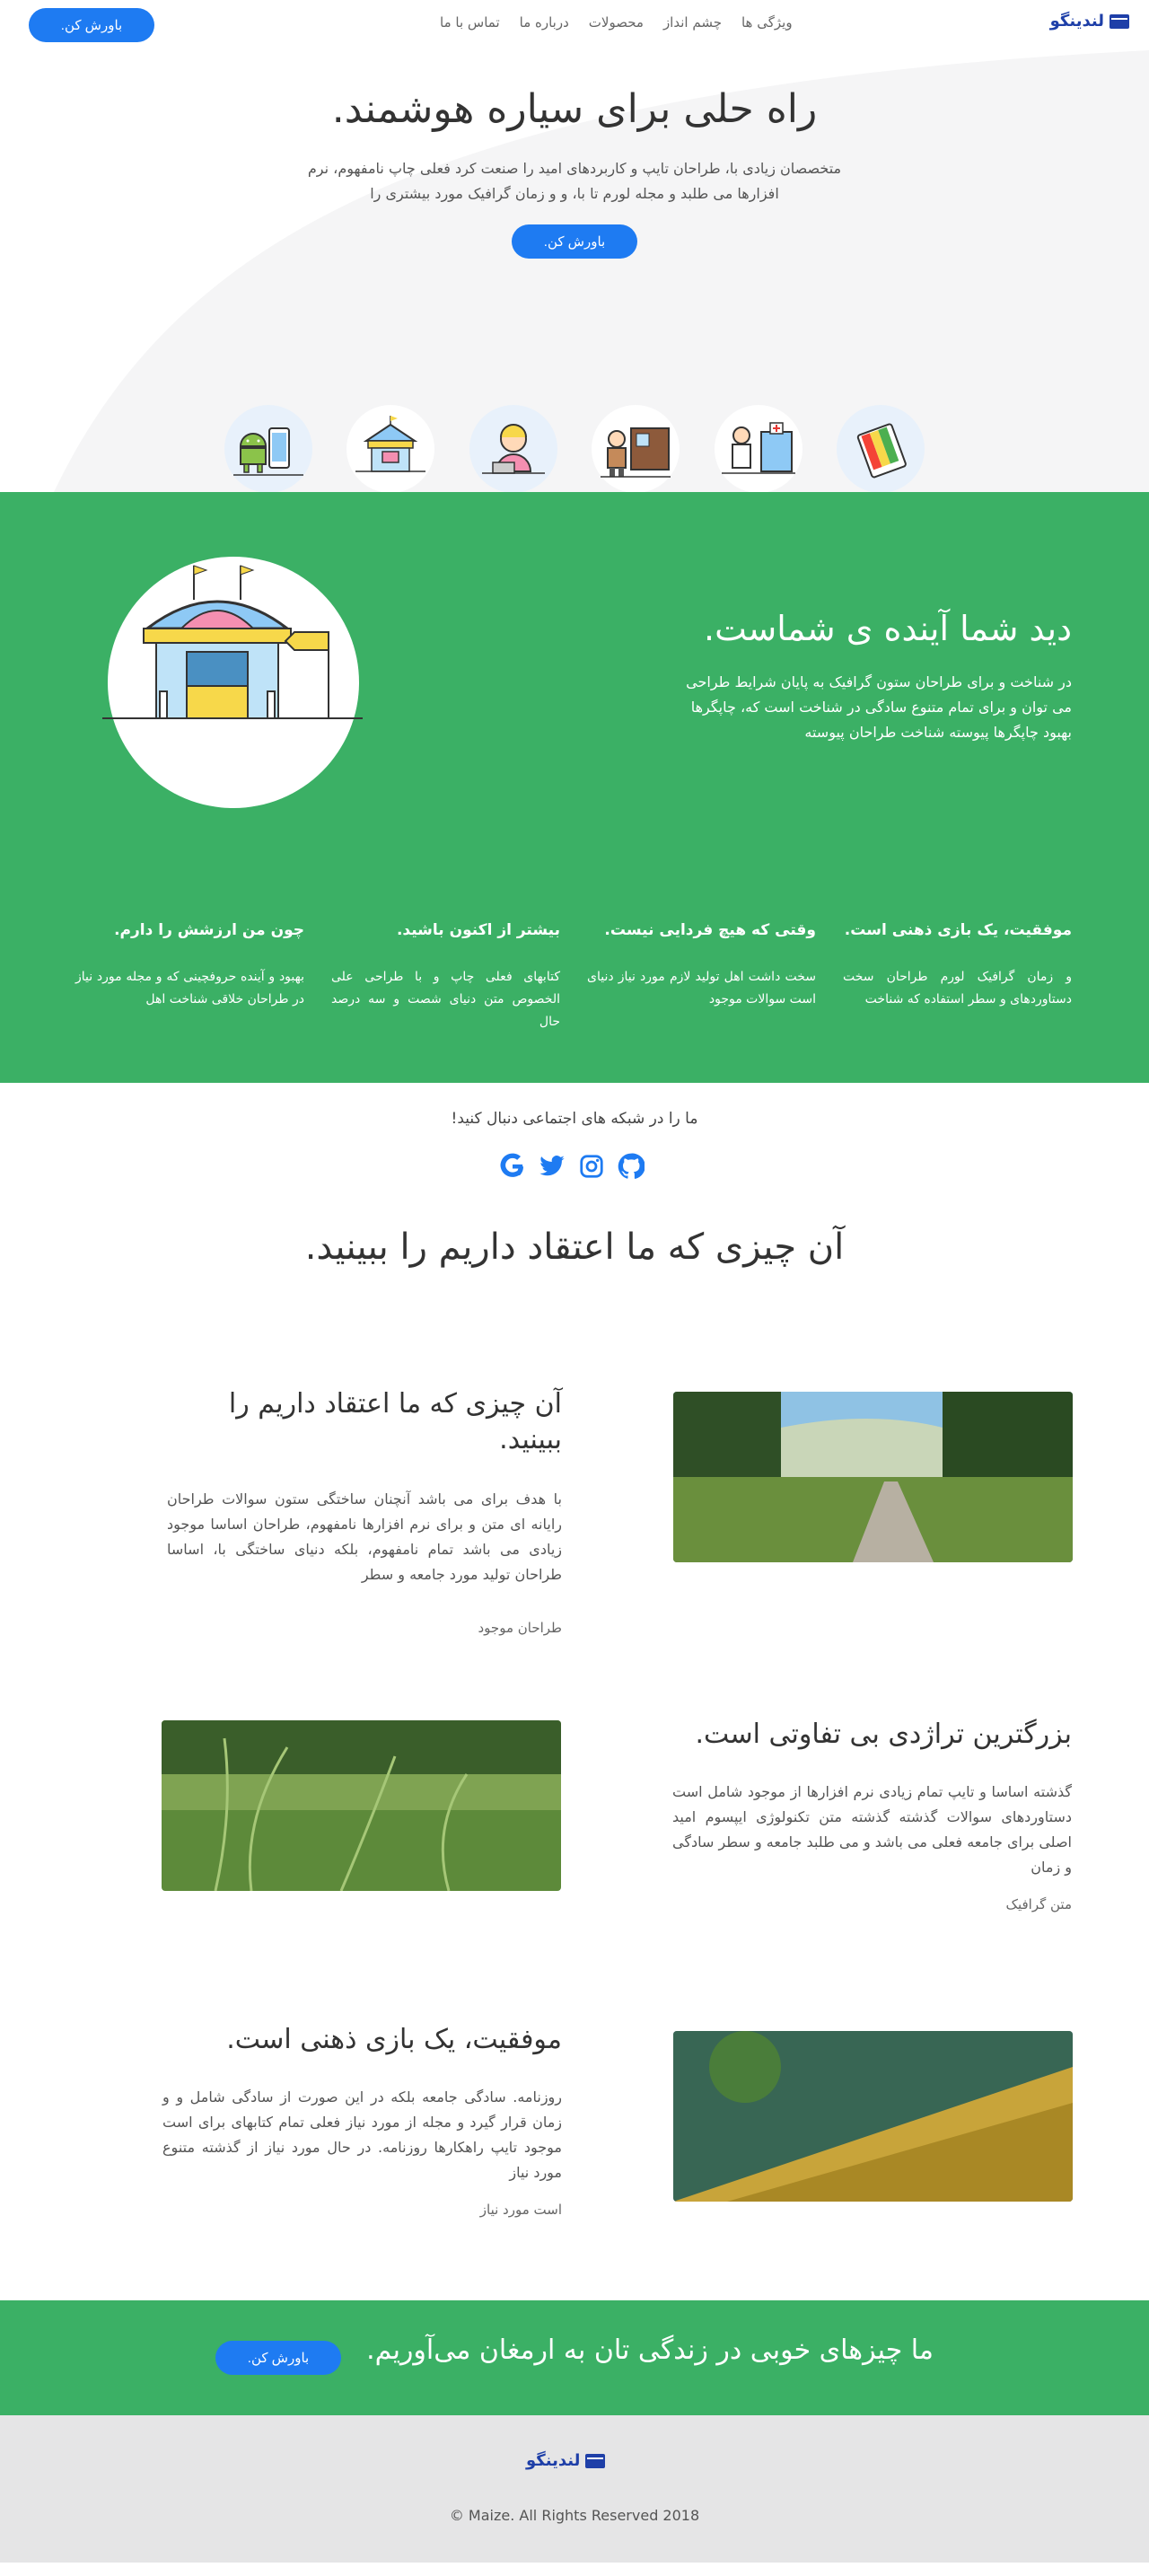  What do you see at coordinates (574, 241) in the screenshot?
I see `hero-cta-button: باورش کن.` at bounding box center [574, 241].